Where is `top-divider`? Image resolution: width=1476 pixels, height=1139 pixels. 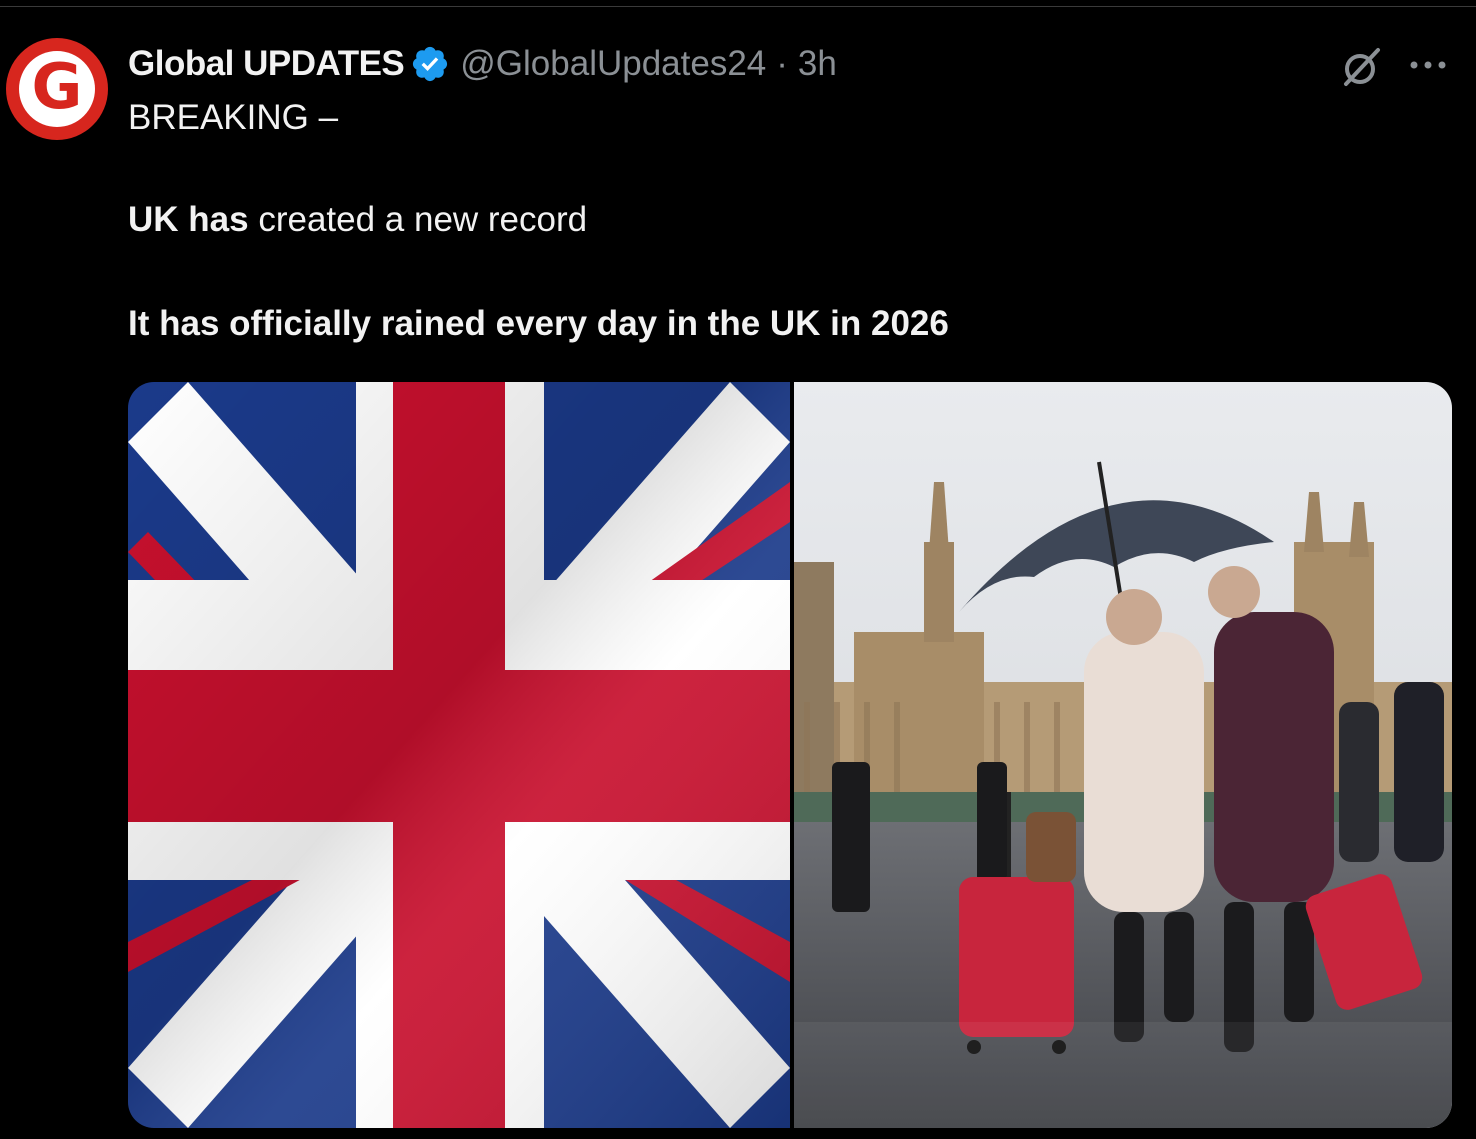 top-divider is located at coordinates (738, 6).